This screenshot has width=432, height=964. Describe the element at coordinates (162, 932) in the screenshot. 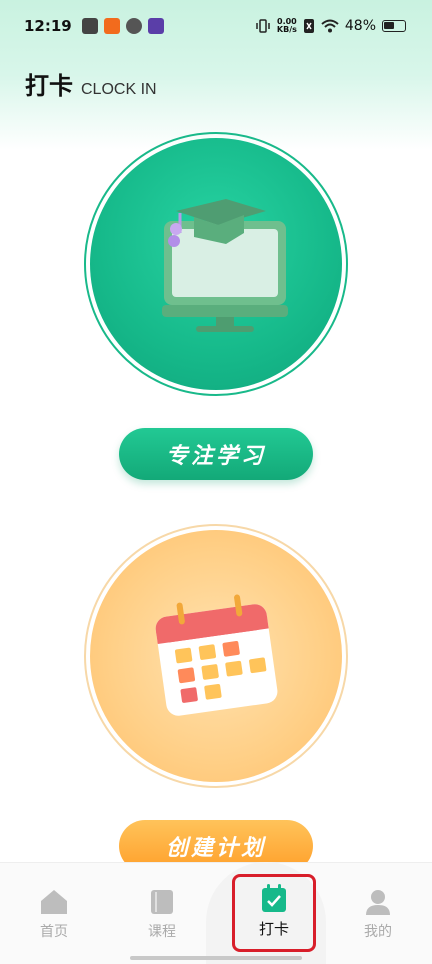

I see `nav-label-courses: 课程` at that location.